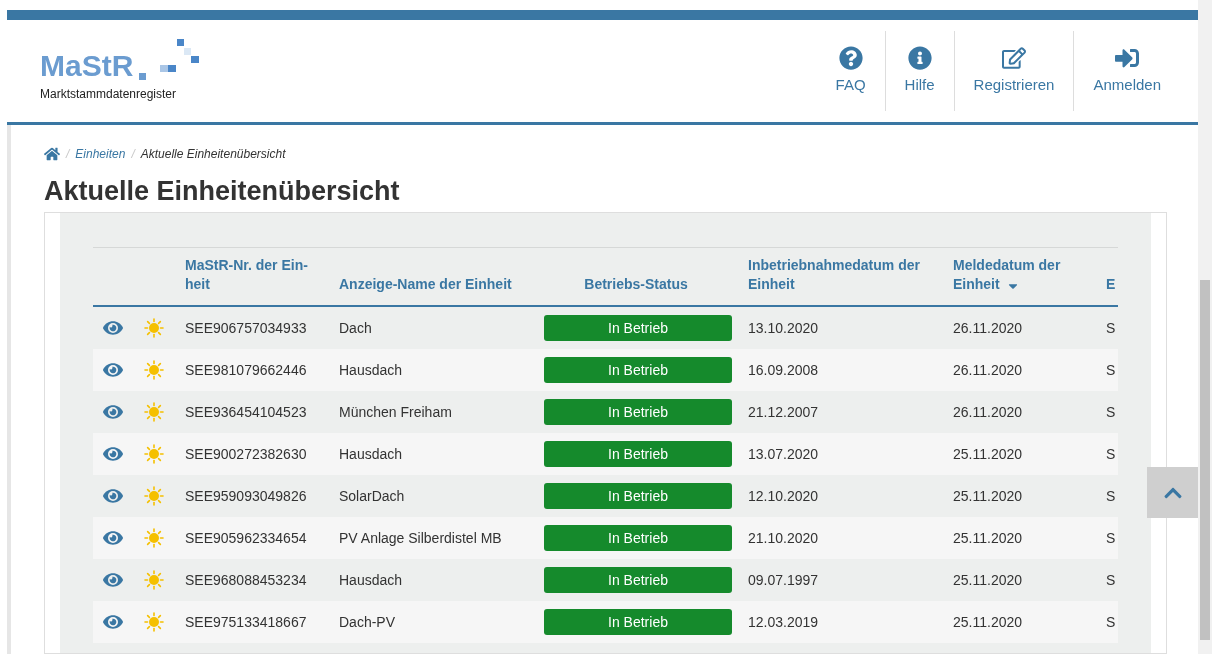  What do you see at coordinates (246, 580) in the screenshot?
I see `table-cell-text: SEE968088453234` at bounding box center [246, 580].